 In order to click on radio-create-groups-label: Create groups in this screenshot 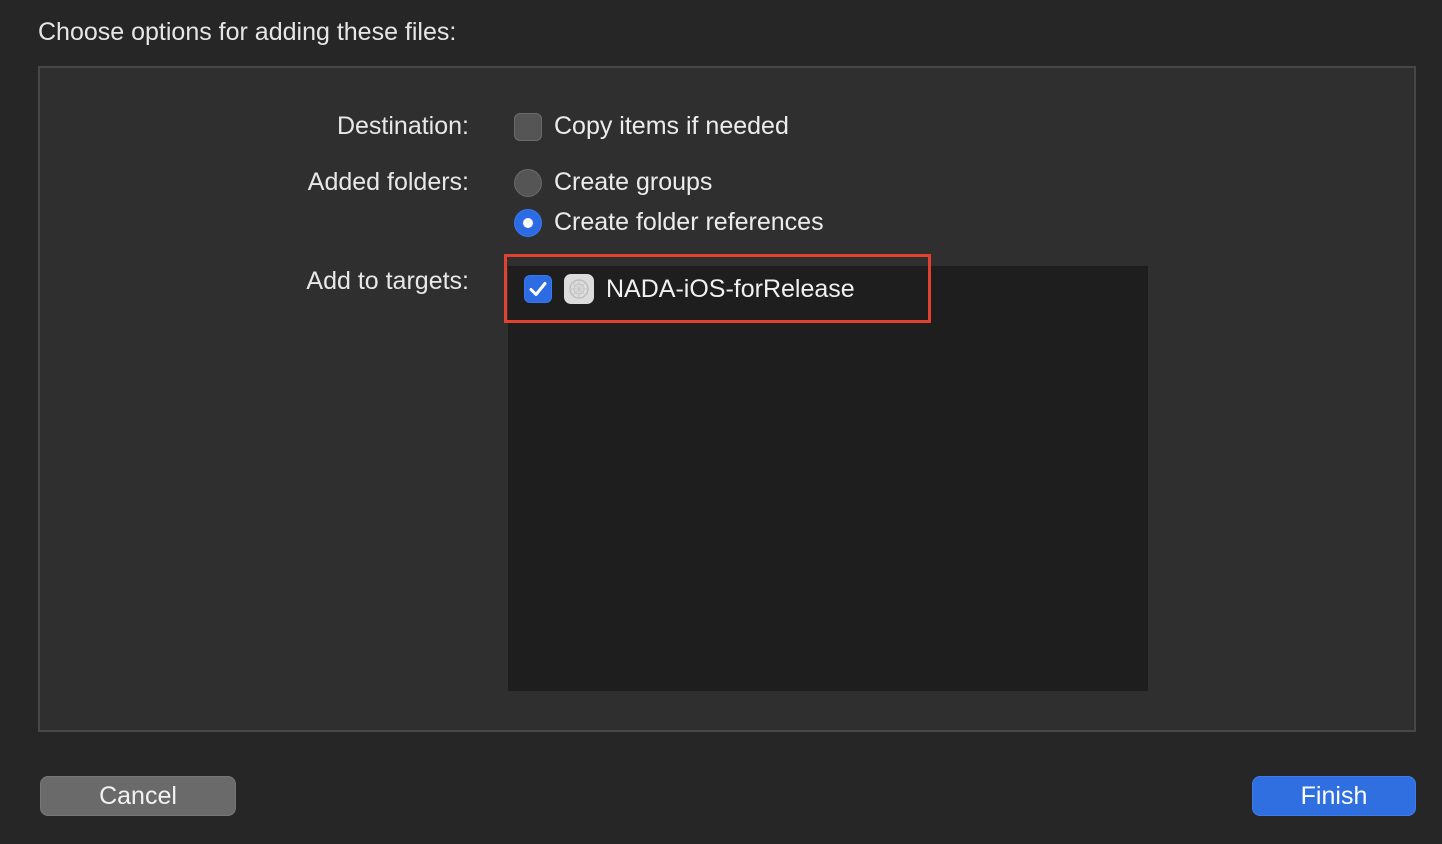, I will do `click(633, 182)`.